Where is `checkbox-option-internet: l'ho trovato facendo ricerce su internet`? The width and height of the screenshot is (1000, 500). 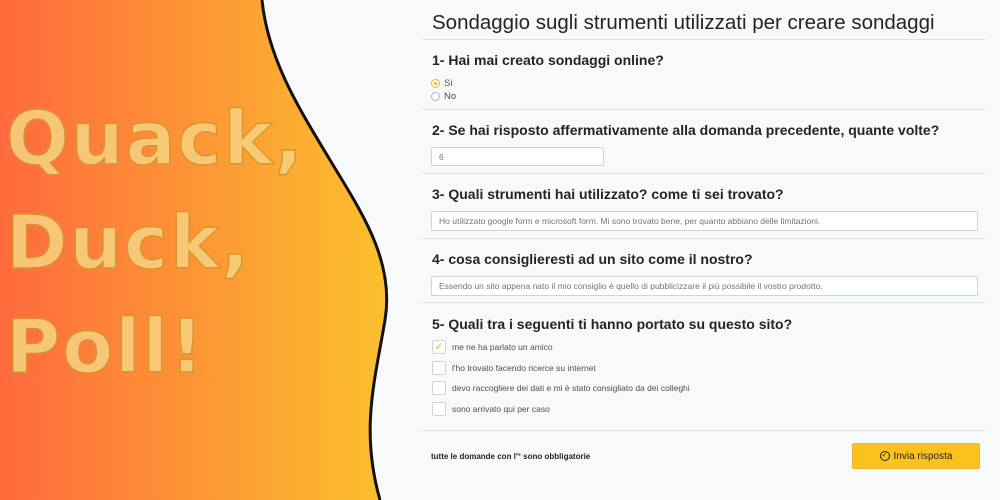
checkbox-option-internet: l'ho trovato facendo ricerce su internet is located at coordinates (514, 368).